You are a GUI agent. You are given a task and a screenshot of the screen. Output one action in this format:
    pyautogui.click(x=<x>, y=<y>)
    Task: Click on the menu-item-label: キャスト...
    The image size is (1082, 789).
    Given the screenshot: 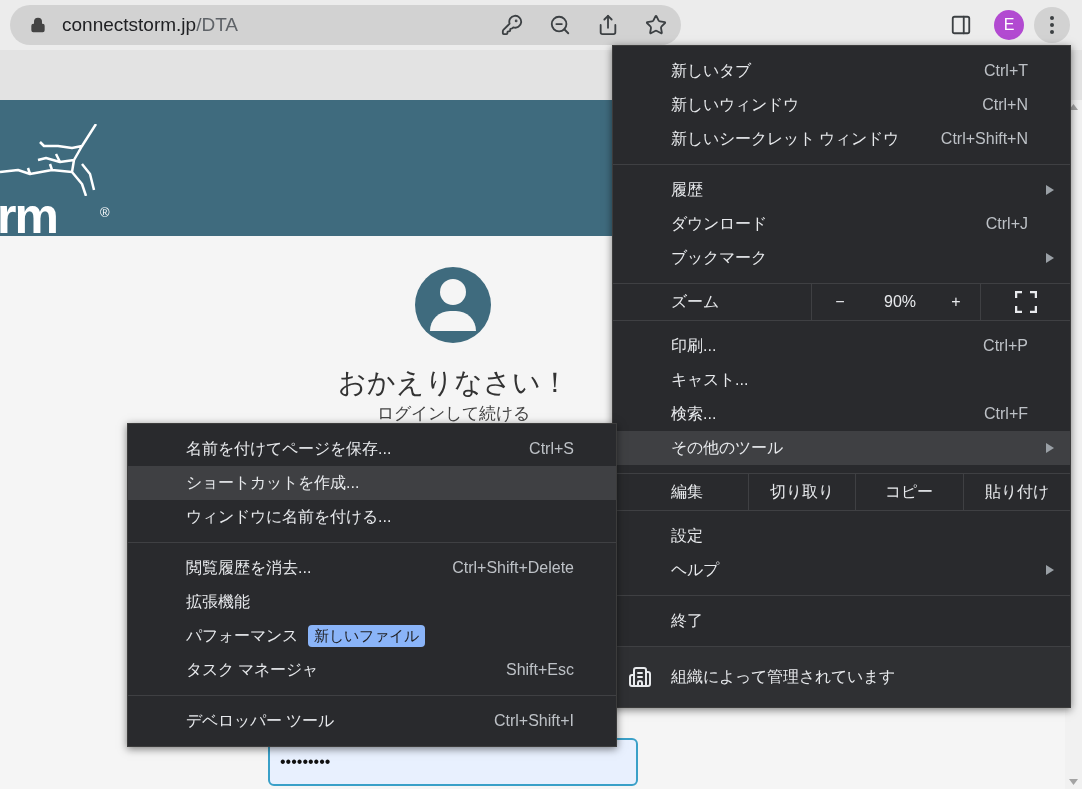 What is the action you would take?
    pyautogui.click(x=710, y=380)
    